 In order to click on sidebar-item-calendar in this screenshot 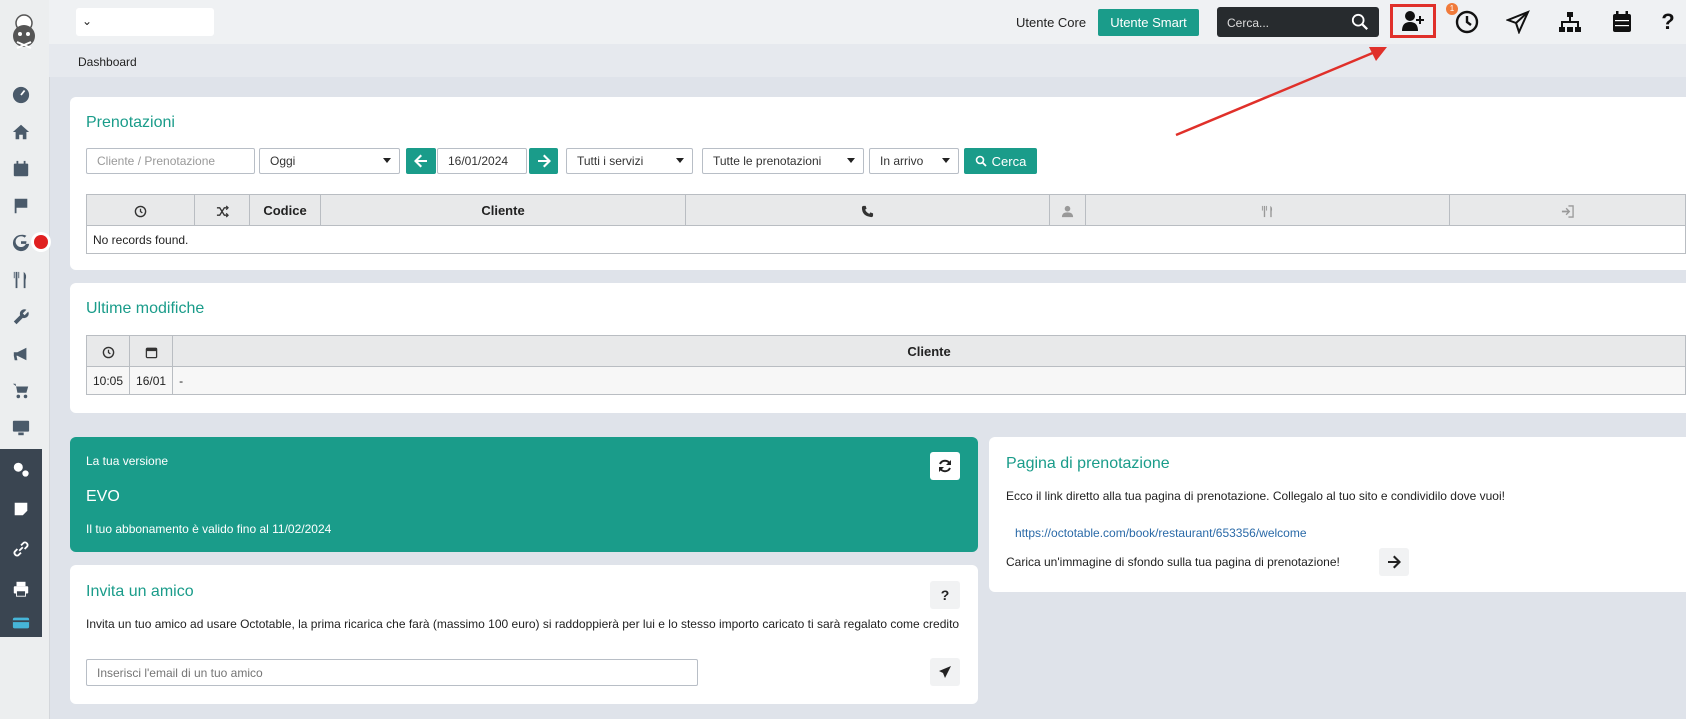, I will do `click(21, 169)`.